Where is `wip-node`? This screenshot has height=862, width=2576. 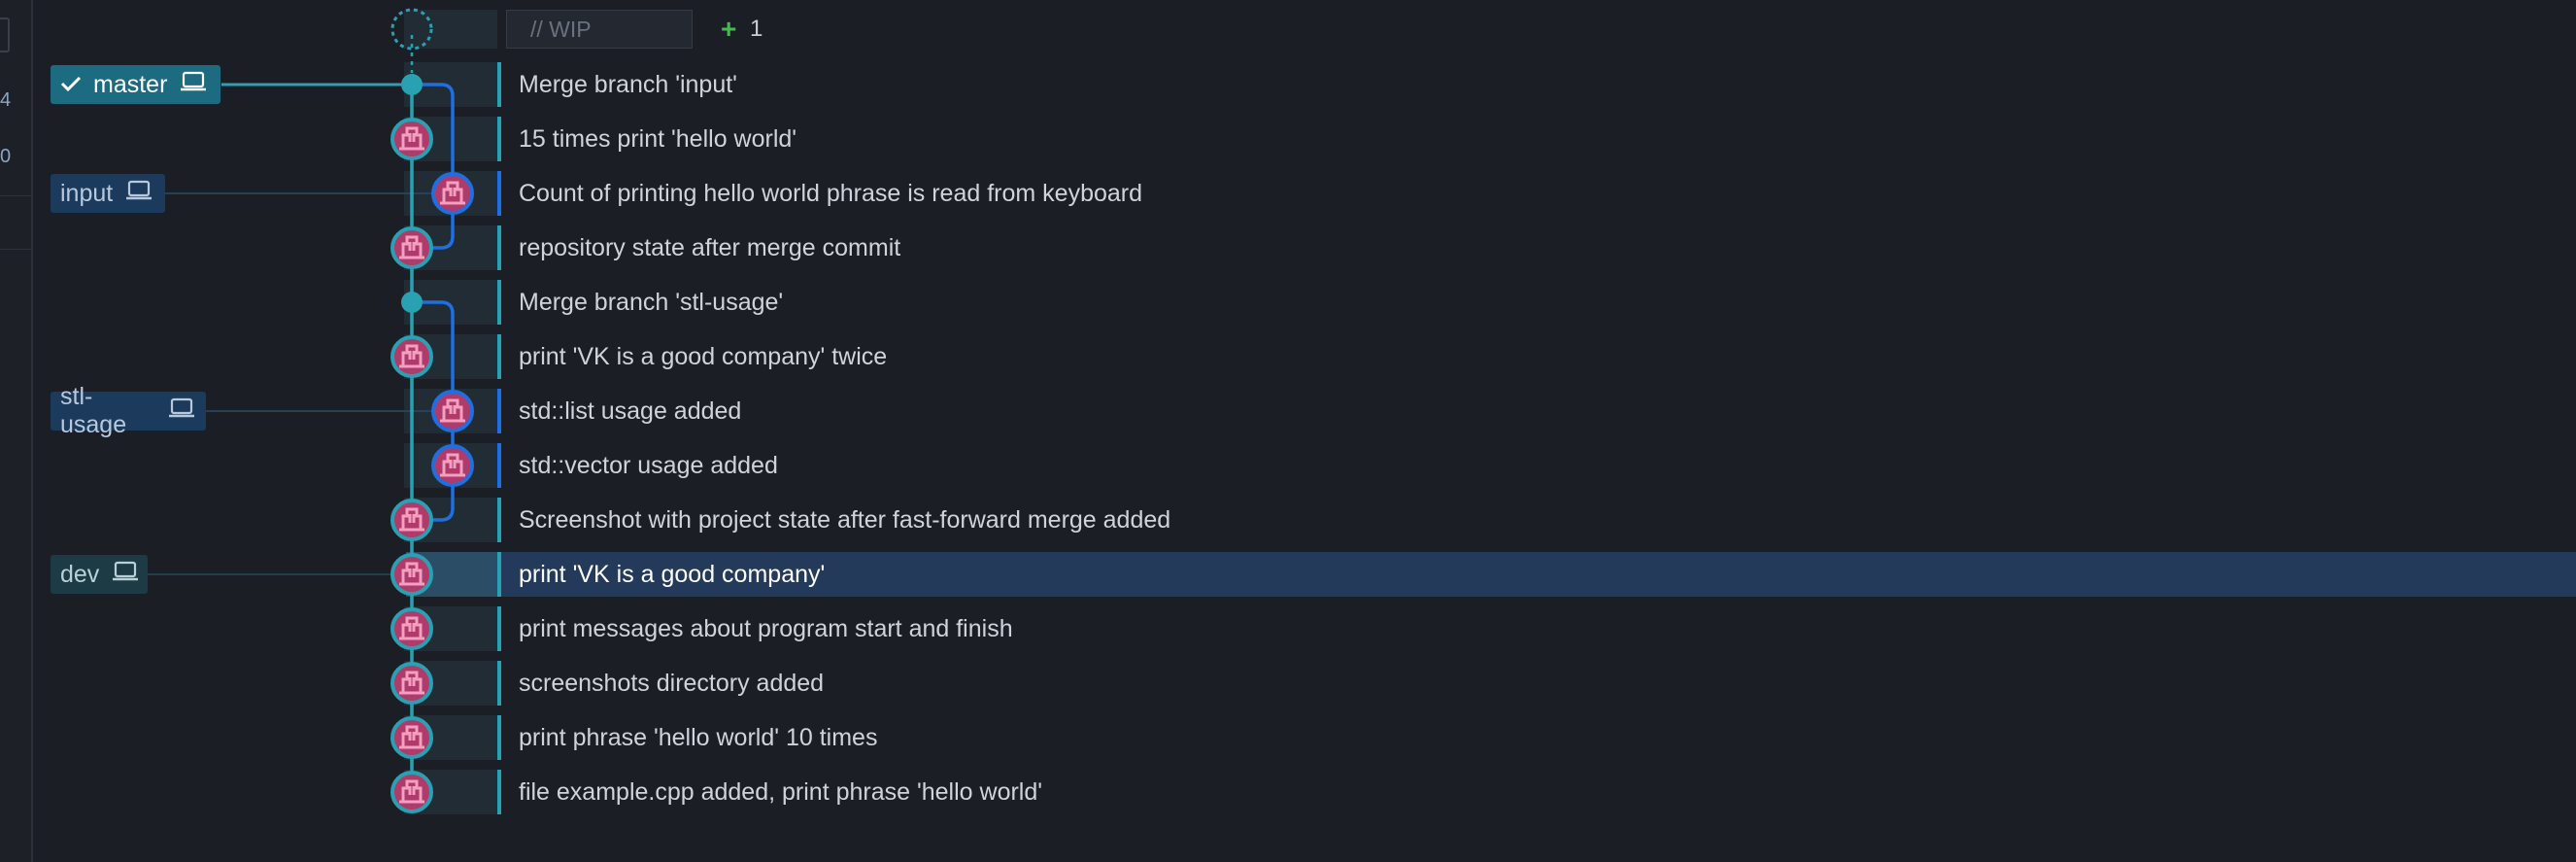 wip-node is located at coordinates (411, 30).